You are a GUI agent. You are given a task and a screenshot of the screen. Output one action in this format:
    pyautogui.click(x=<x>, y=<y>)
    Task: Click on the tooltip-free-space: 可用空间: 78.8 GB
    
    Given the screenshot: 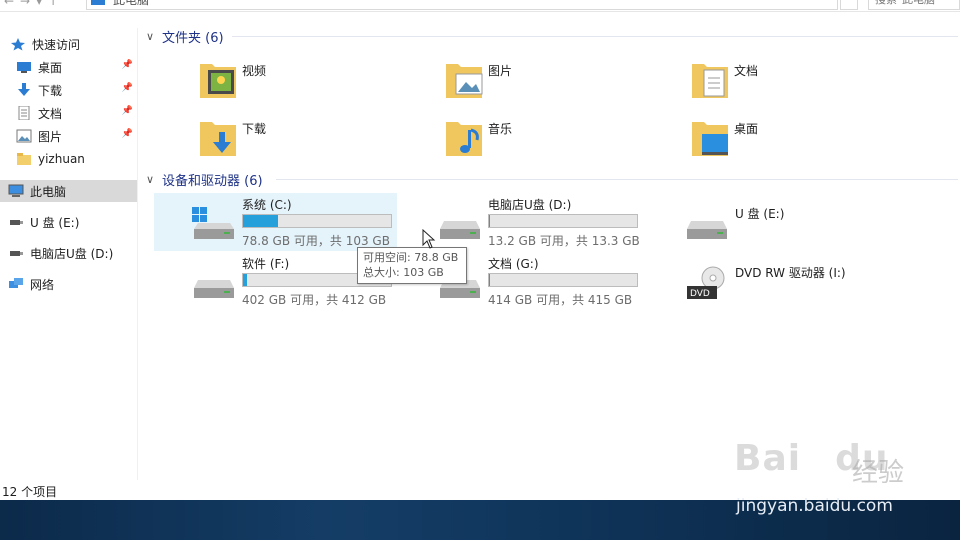 What is the action you would take?
    pyautogui.click(x=411, y=257)
    